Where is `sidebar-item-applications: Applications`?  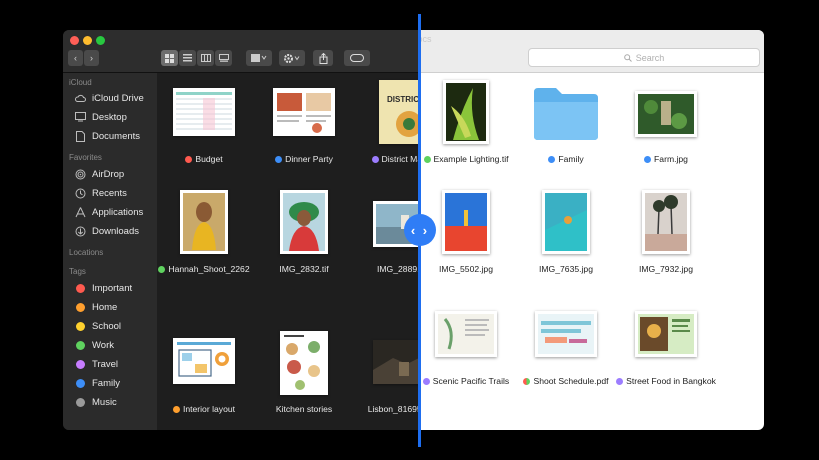
sidebar-item-applications: Applications is located at coordinates (109, 212).